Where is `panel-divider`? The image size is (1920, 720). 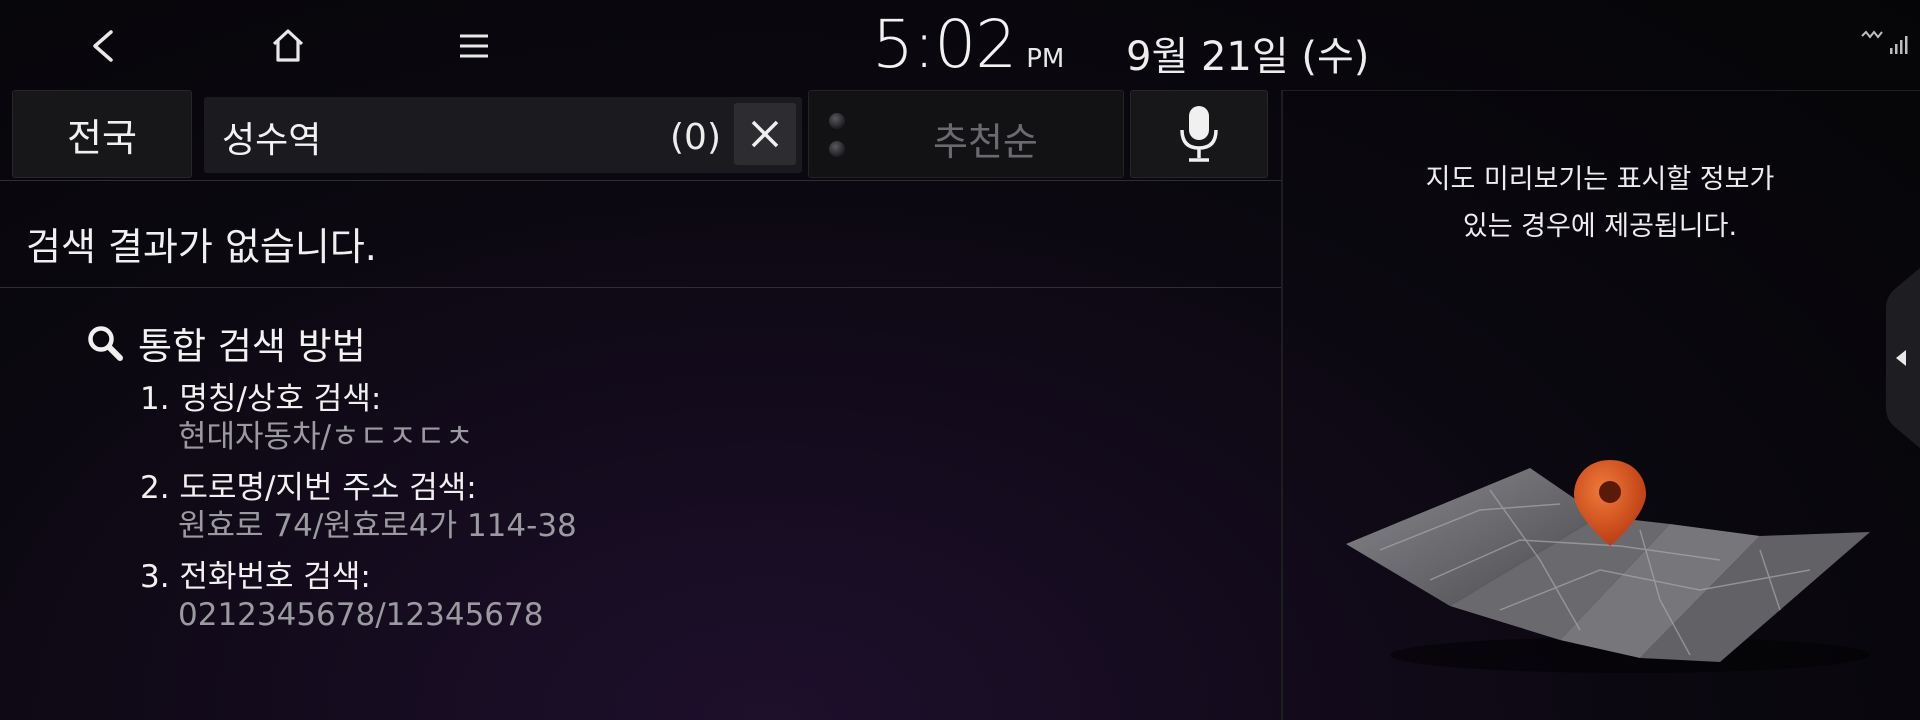 panel-divider is located at coordinates (1282, 405).